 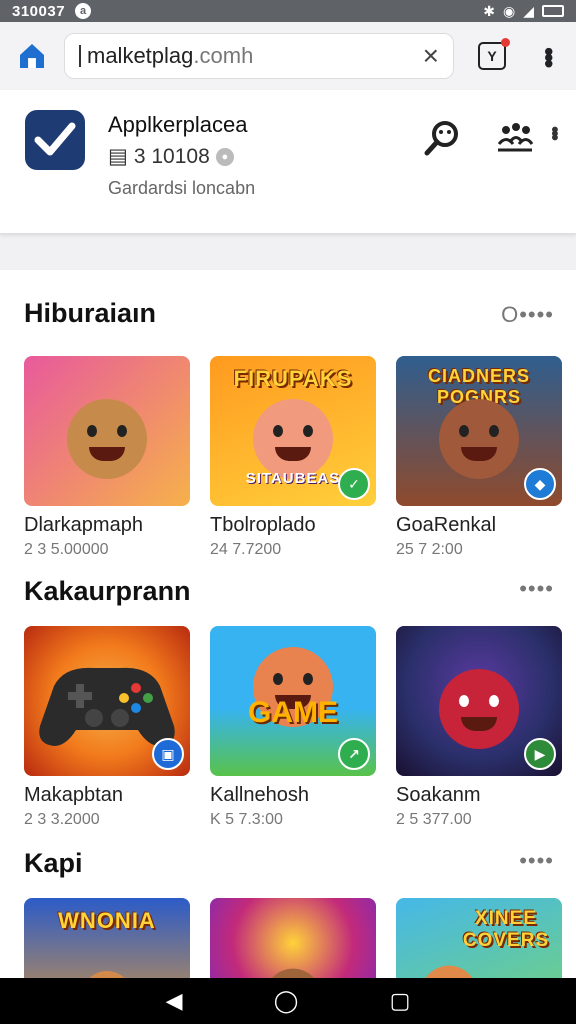 I want to click on section-title-more: Kapi, so click(x=53, y=863).